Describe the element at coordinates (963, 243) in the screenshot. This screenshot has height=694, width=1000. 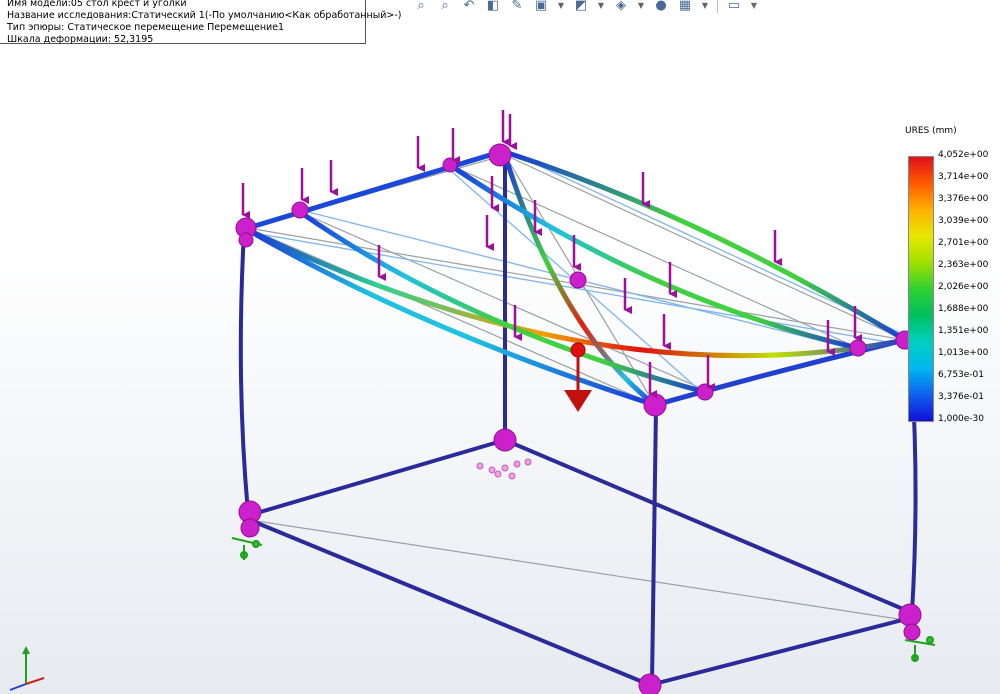
I see `legend-label: 2,701e+00` at that location.